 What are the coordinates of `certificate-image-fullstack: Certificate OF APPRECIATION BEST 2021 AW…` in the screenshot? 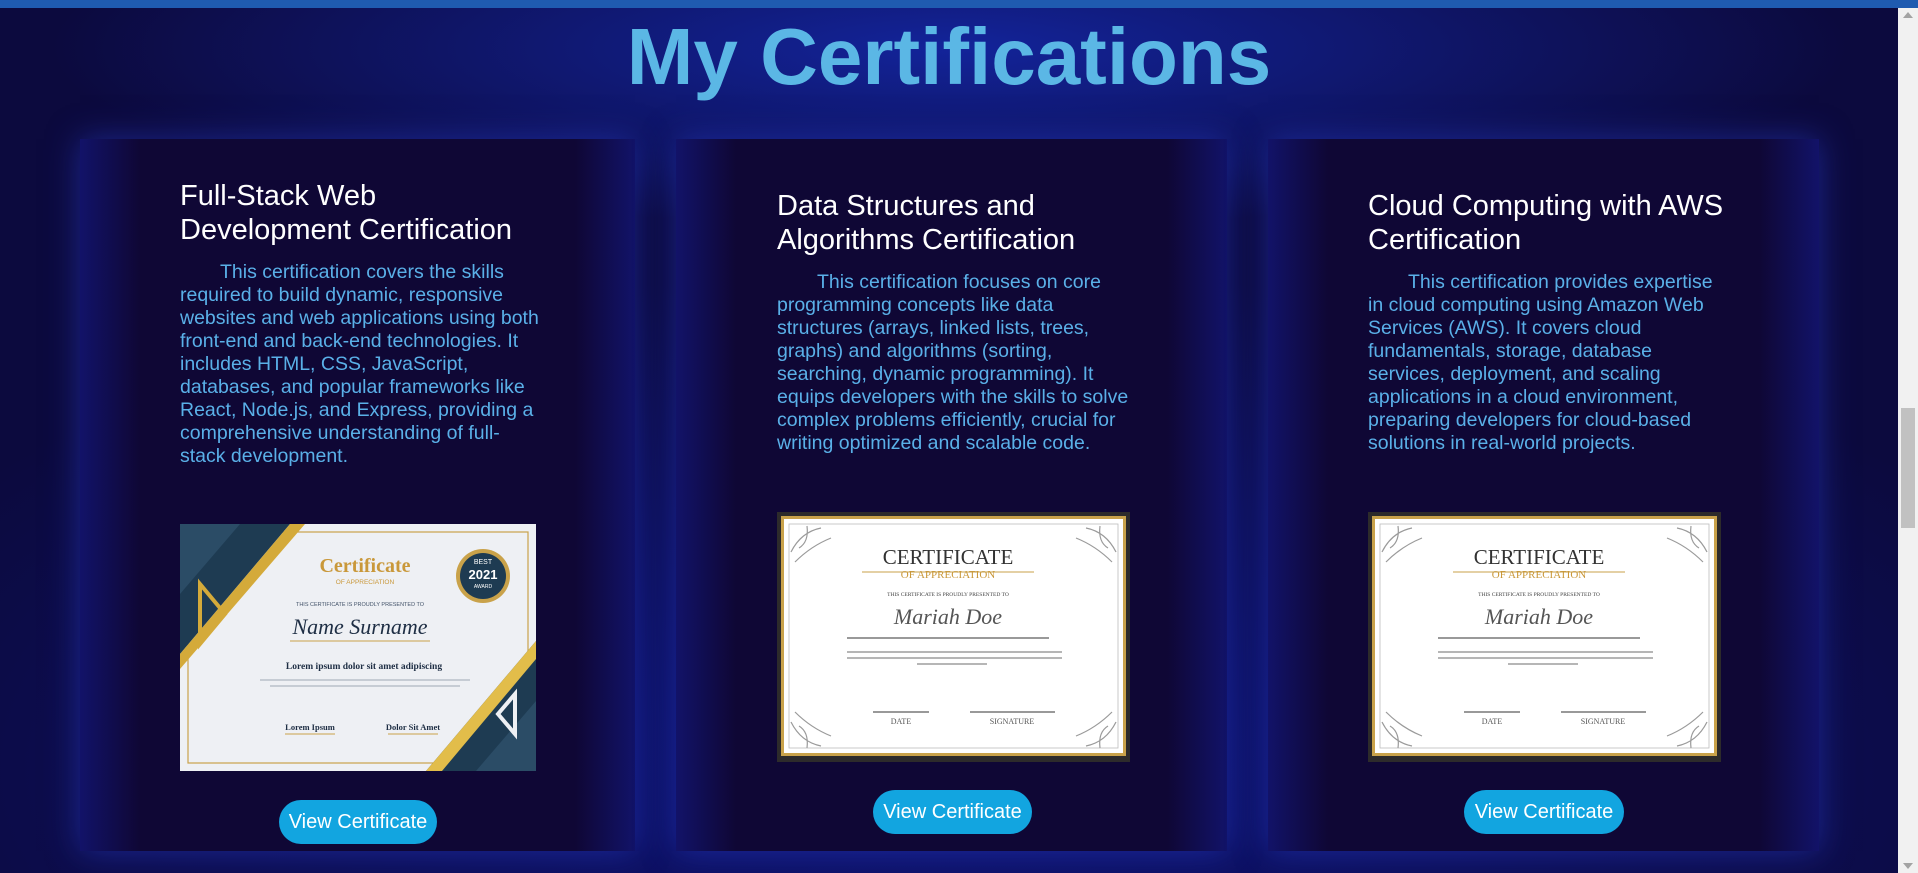 It's located at (358, 647).